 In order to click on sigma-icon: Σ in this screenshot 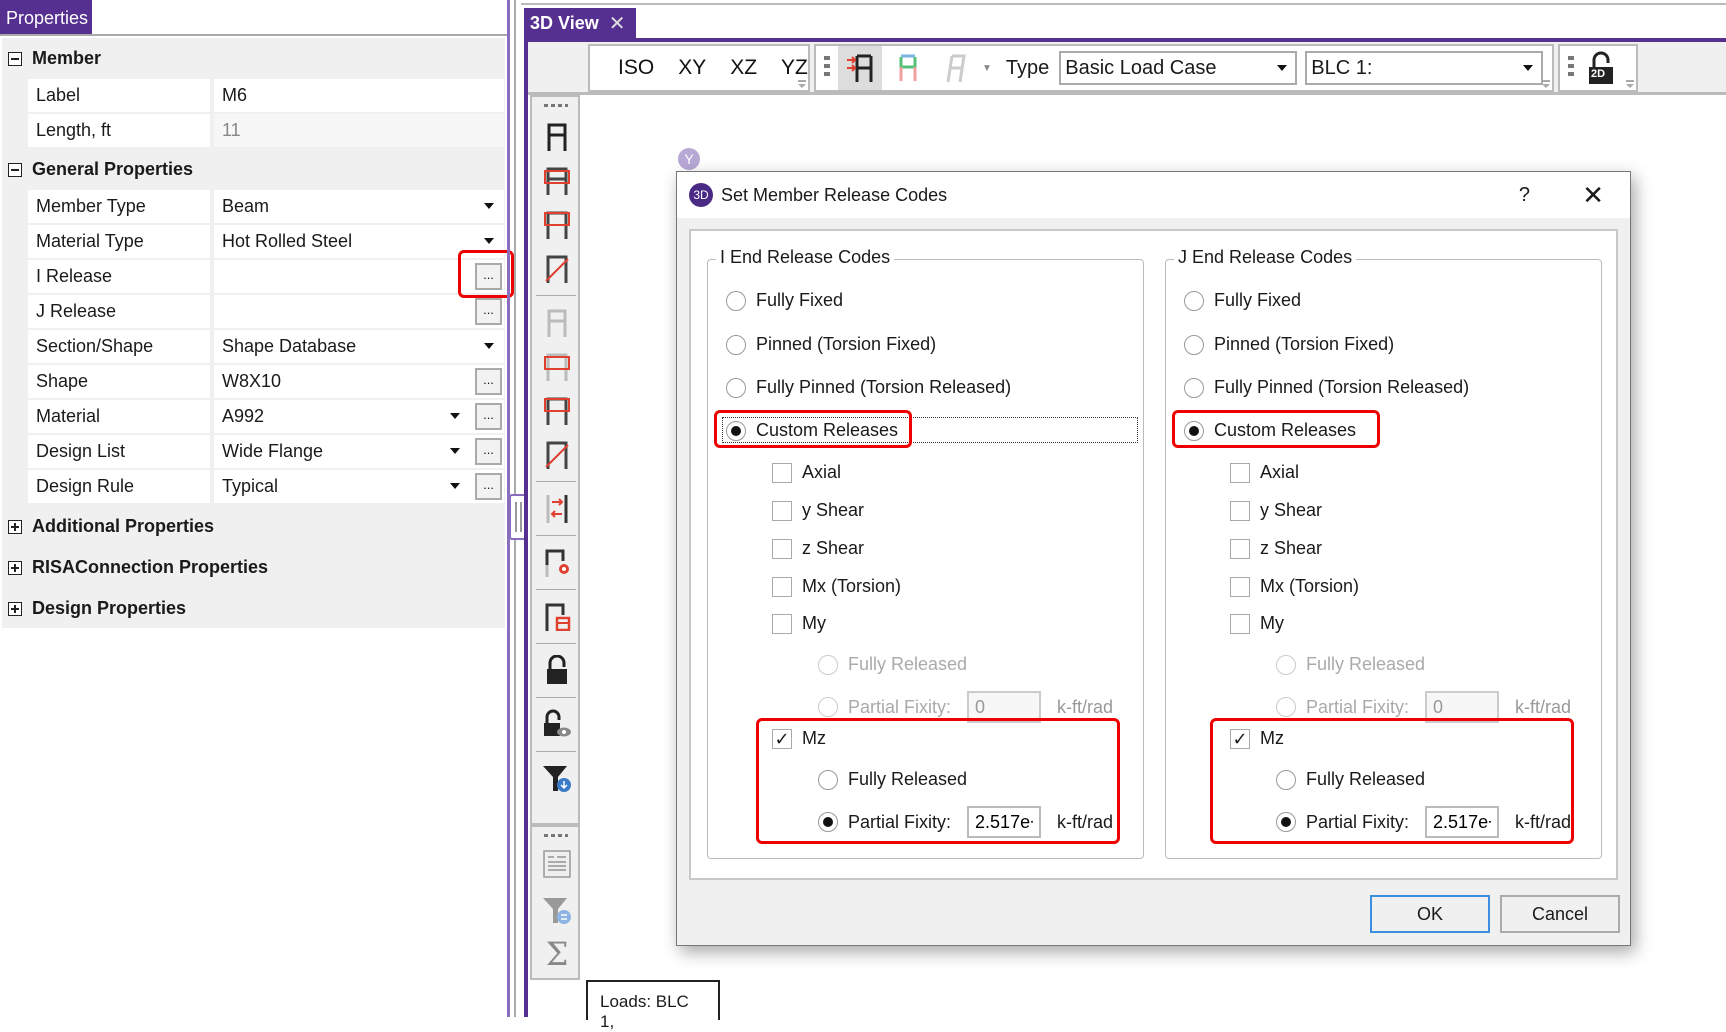, I will do `click(557, 954)`.